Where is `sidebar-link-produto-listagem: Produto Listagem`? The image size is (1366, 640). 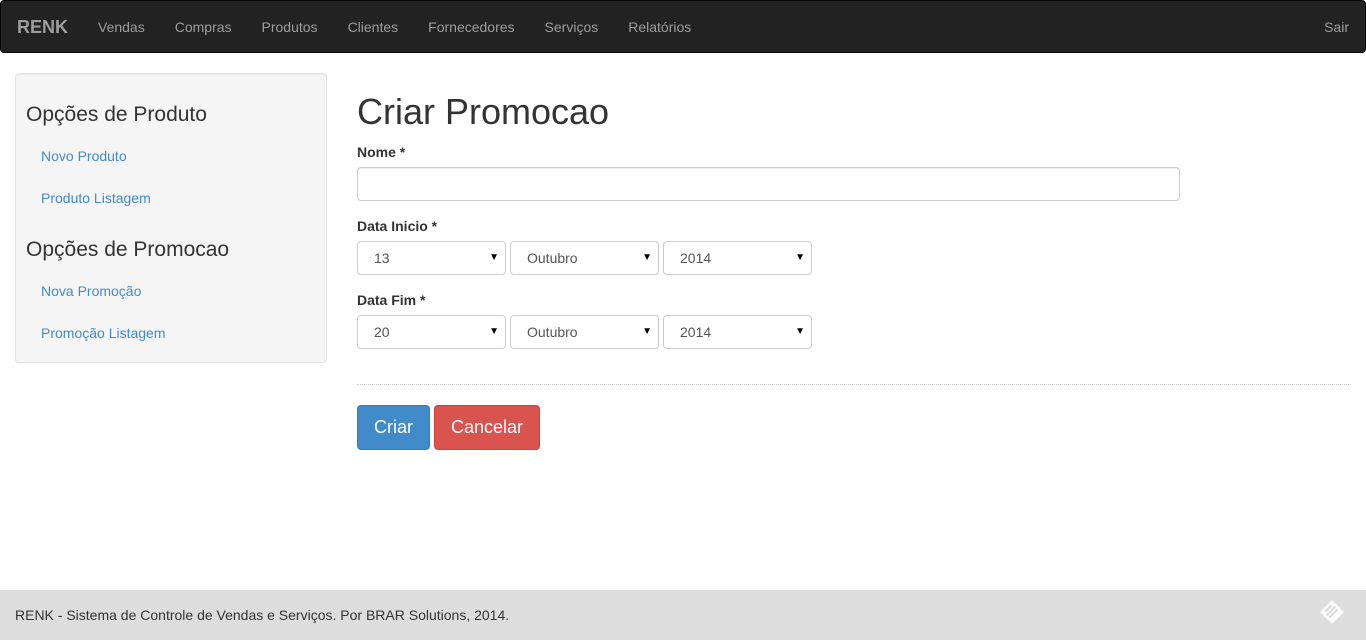
sidebar-link-produto-listagem: Produto Listagem is located at coordinates (96, 198).